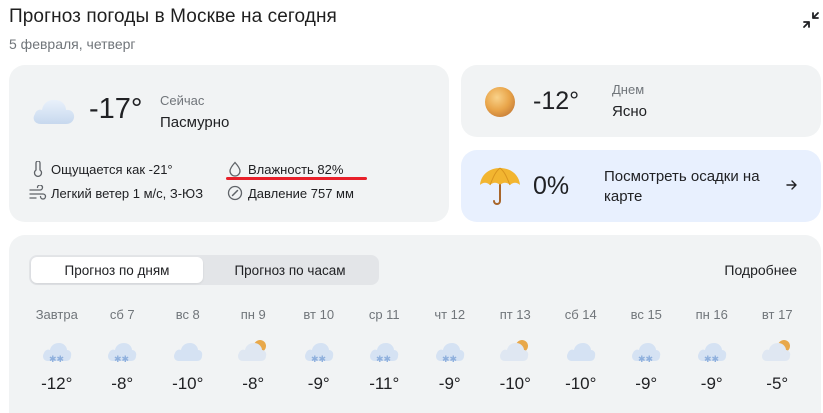 The height and width of the screenshot is (413, 823). I want to click on humidity-highlight-underline, so click(296, 178).